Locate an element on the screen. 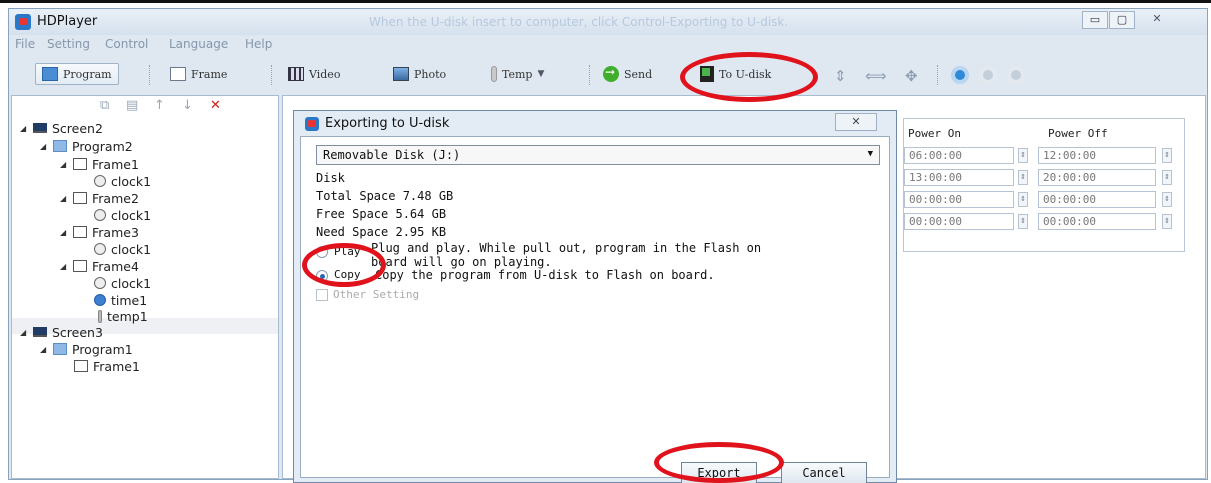 This screenshot has height=483, width=1211. to-udisk-button: To U-disk is located at coordinates (735, 74).